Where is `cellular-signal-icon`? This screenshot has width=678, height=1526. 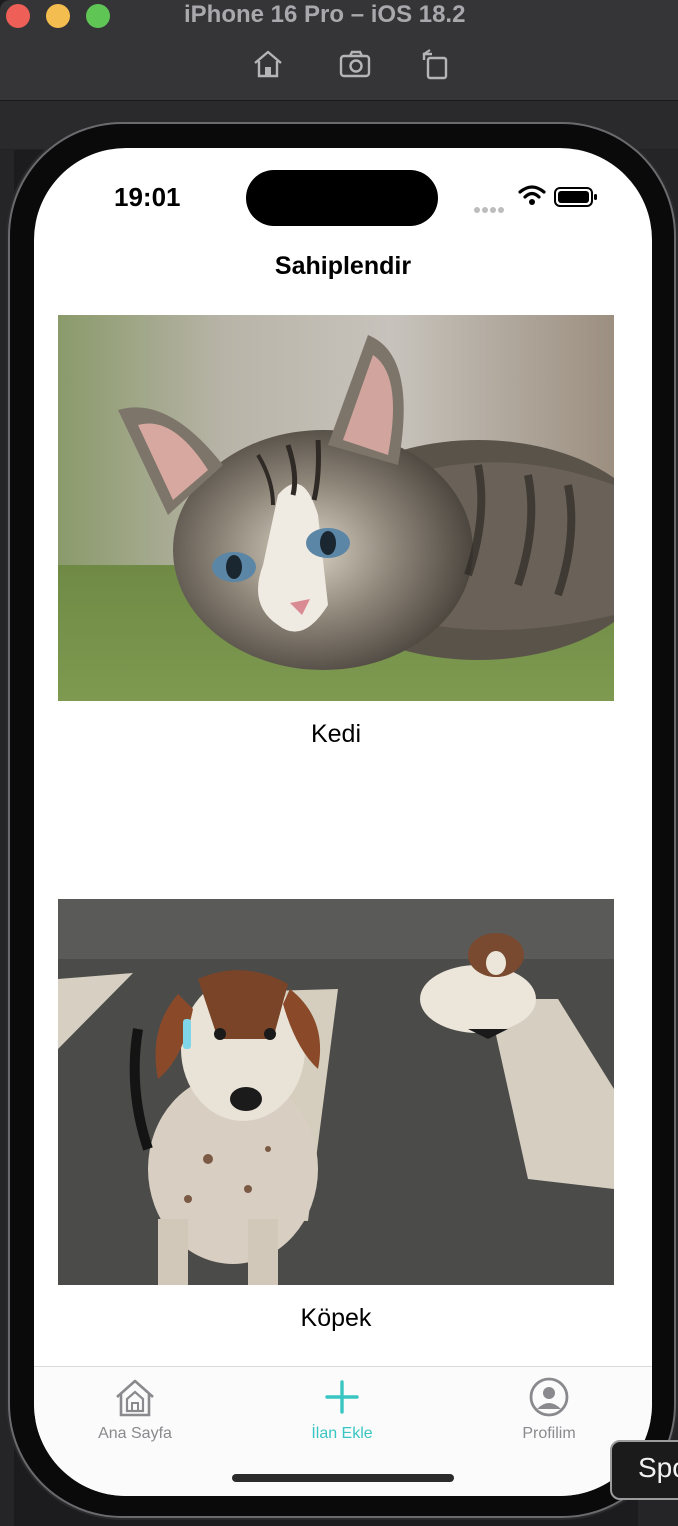 cellular-signal-icon is located at coordinates (491, 206).